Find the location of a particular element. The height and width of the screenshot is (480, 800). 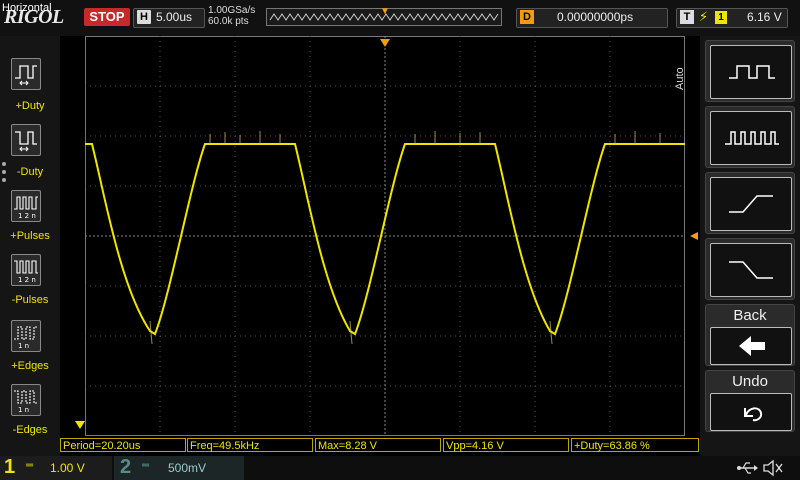

positive-pulses-icon: 1 2 n is located at coordinates (26, 208).